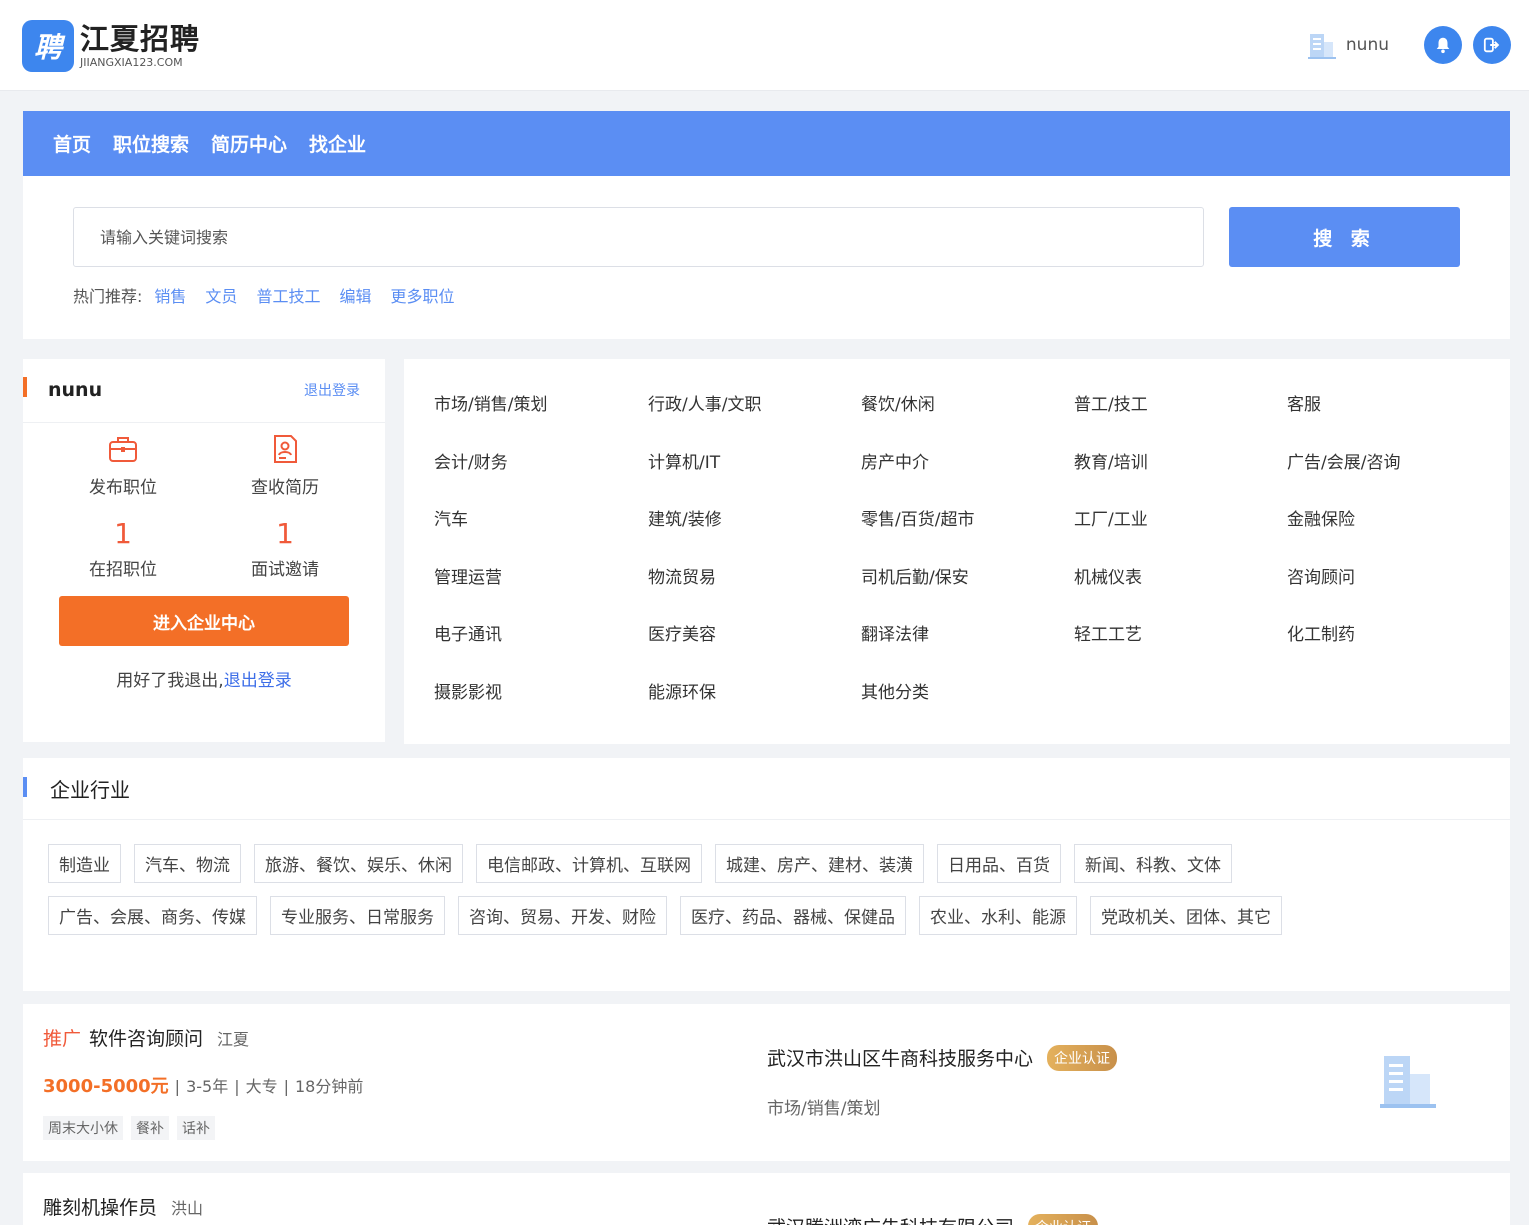 This screenshot has height=1225, width=1529. What do you see at coordinates (123, 449) in the screenshot?
I see `briefcase-icon` at bounding box center [123, 449].